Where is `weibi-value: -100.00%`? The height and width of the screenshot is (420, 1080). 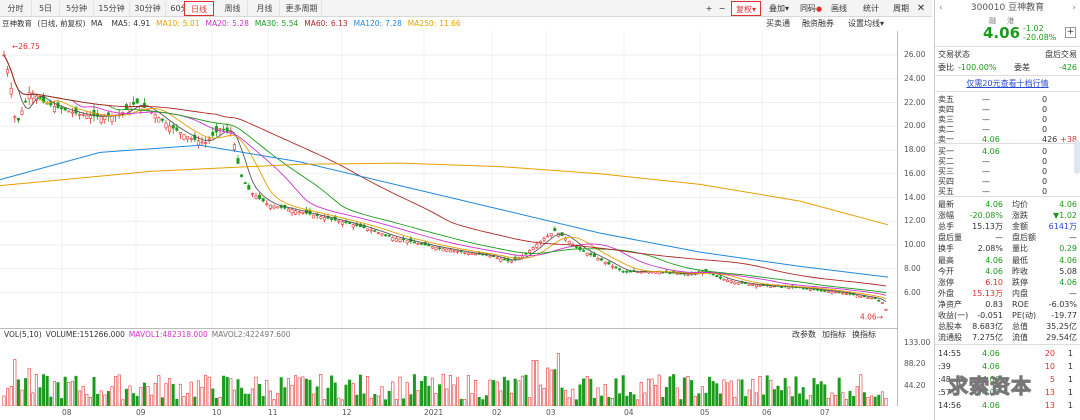
weibi-value: -100.00% is located at coordinates (977, 67).